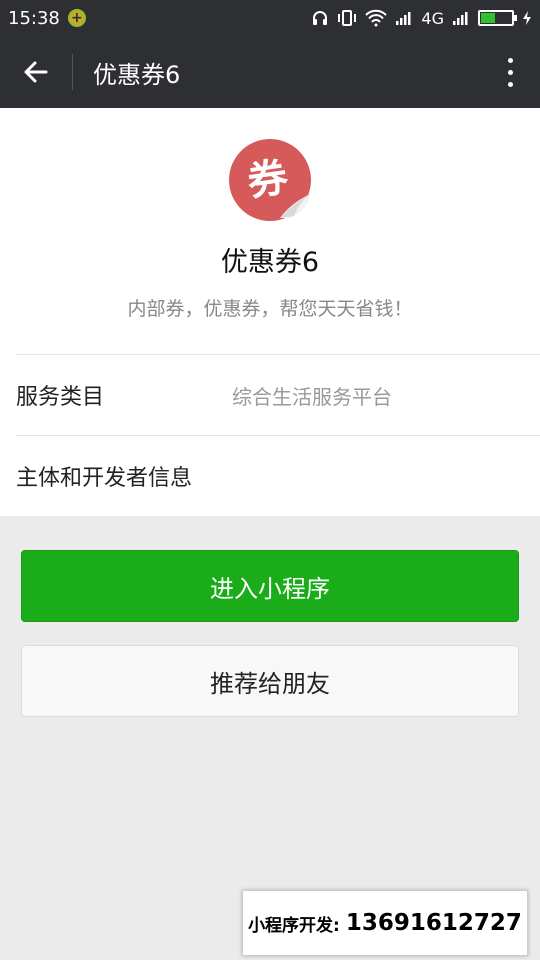 This screenshot has height=960, width=540. Describe the element at coordinates (270, 262) in the screenshot. I see `app-name: 优惠券6` at that location.